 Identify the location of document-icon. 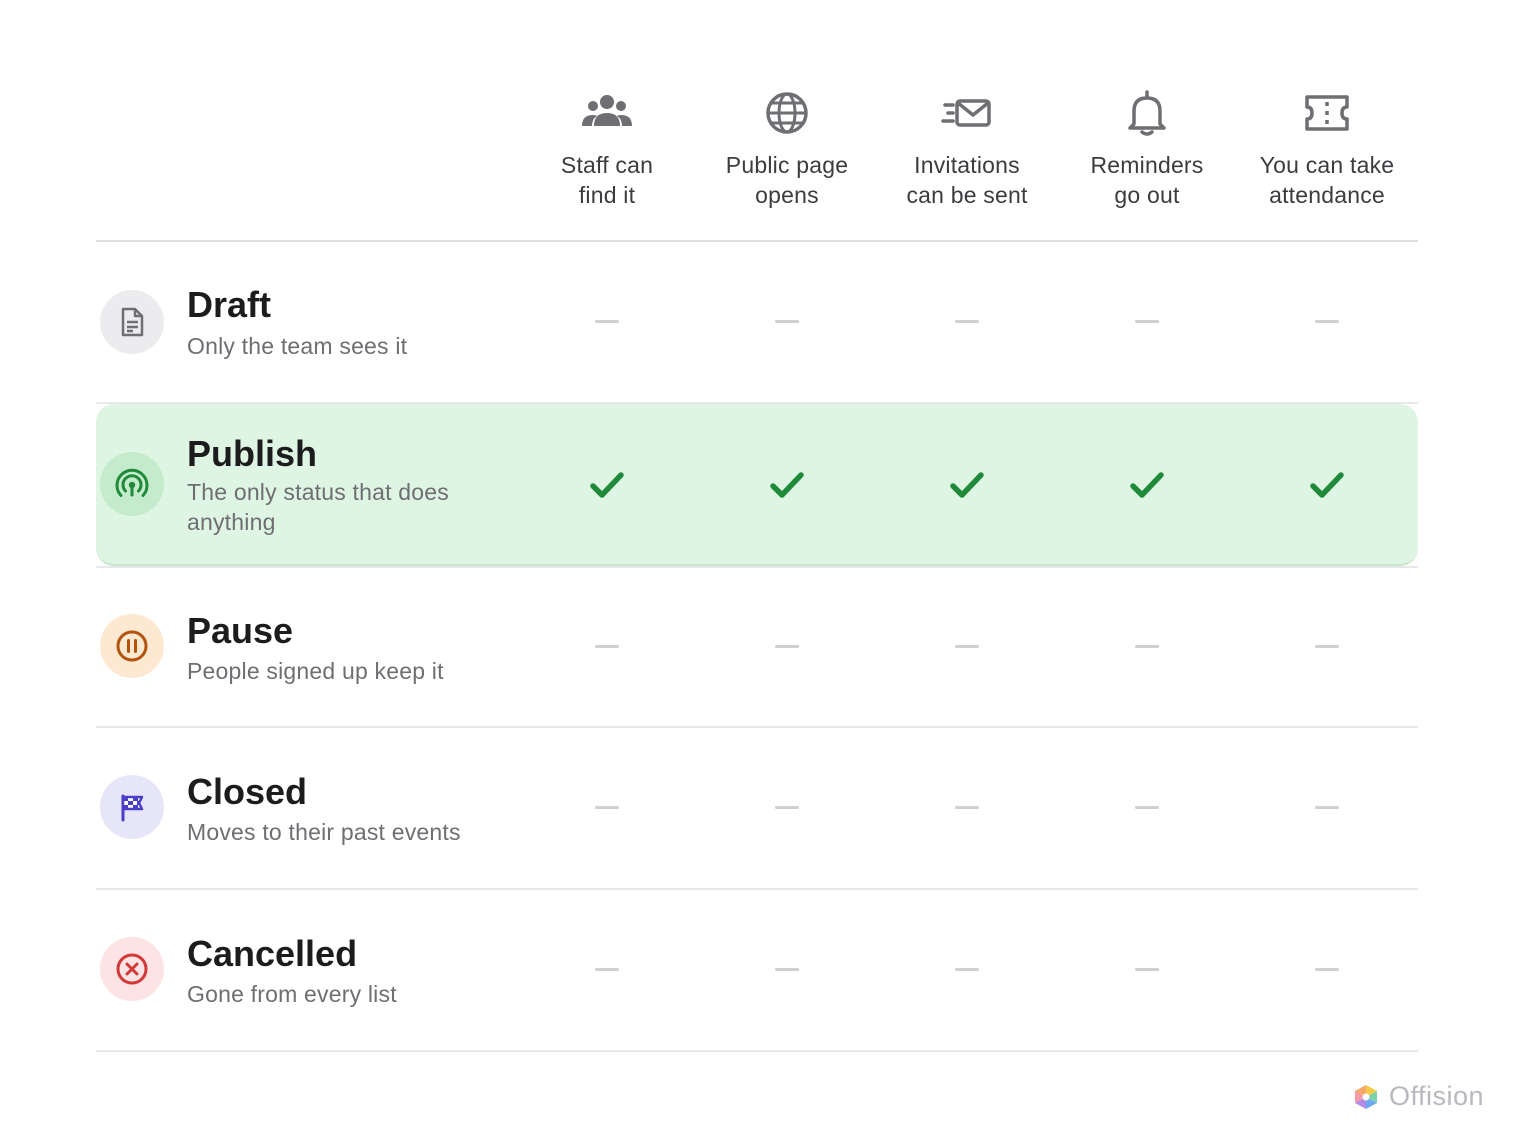
(132, 322).